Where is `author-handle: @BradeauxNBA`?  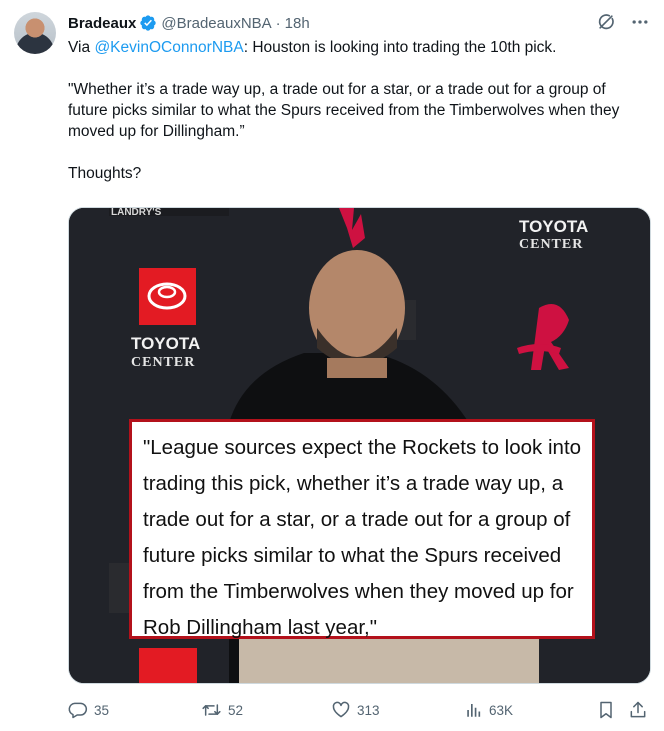
author-handle: @BradeauxNBA is located at coordinates (216, 23).